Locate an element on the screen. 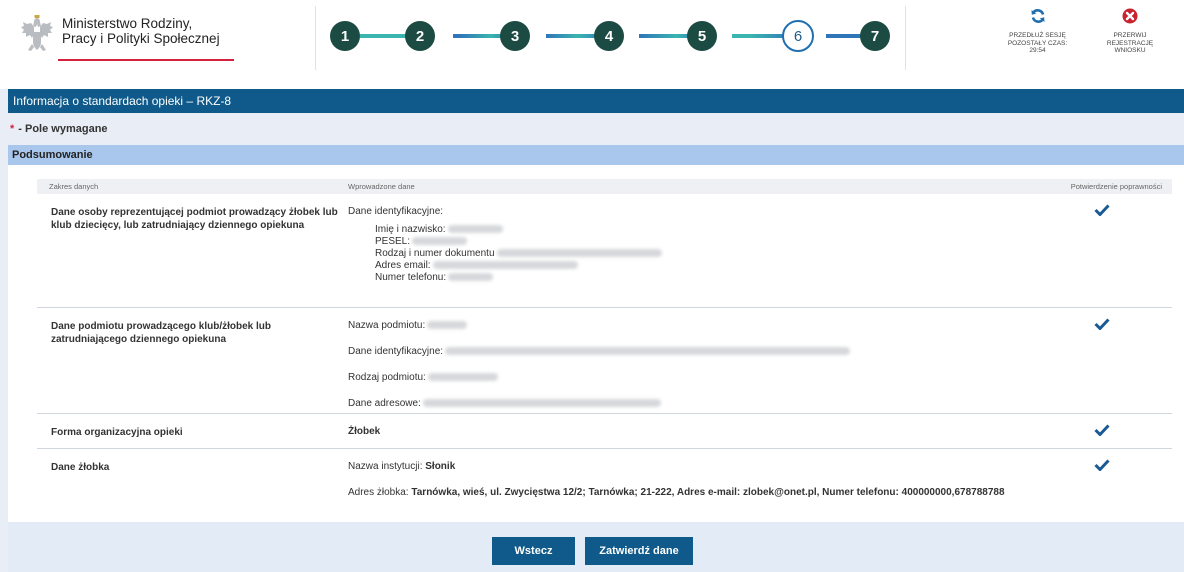 The width and height of the screenshot is (1184, 572). column-header-confirmation: Potwierdzenie poprawności is located at coordinates (1116, 186).